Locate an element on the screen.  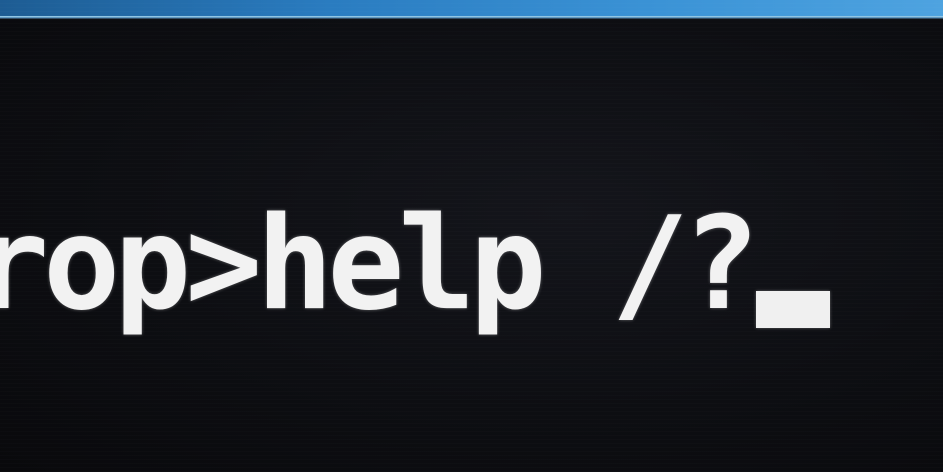
window-title-bar is located at coordinates (471, 8).